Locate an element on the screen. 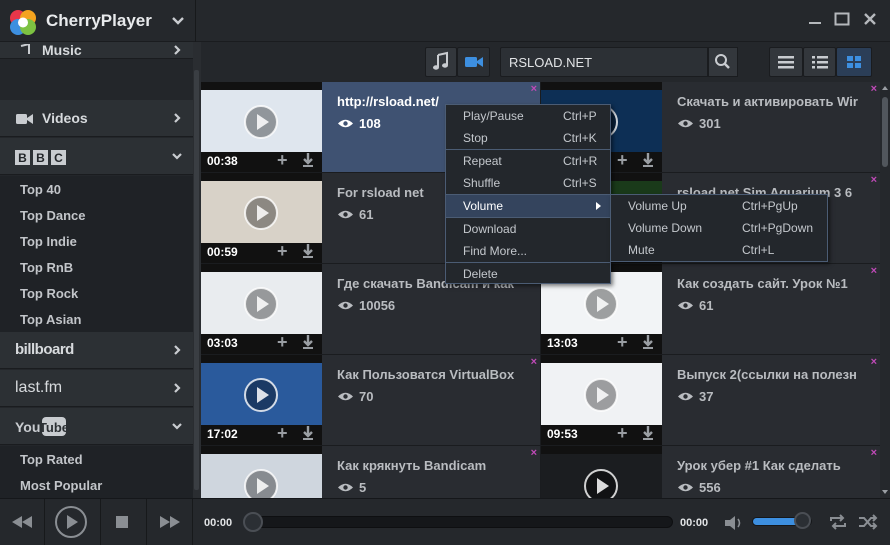 This screenshot has width=890, height=545. chevron-down-icon is located at coordinates (178, 20).